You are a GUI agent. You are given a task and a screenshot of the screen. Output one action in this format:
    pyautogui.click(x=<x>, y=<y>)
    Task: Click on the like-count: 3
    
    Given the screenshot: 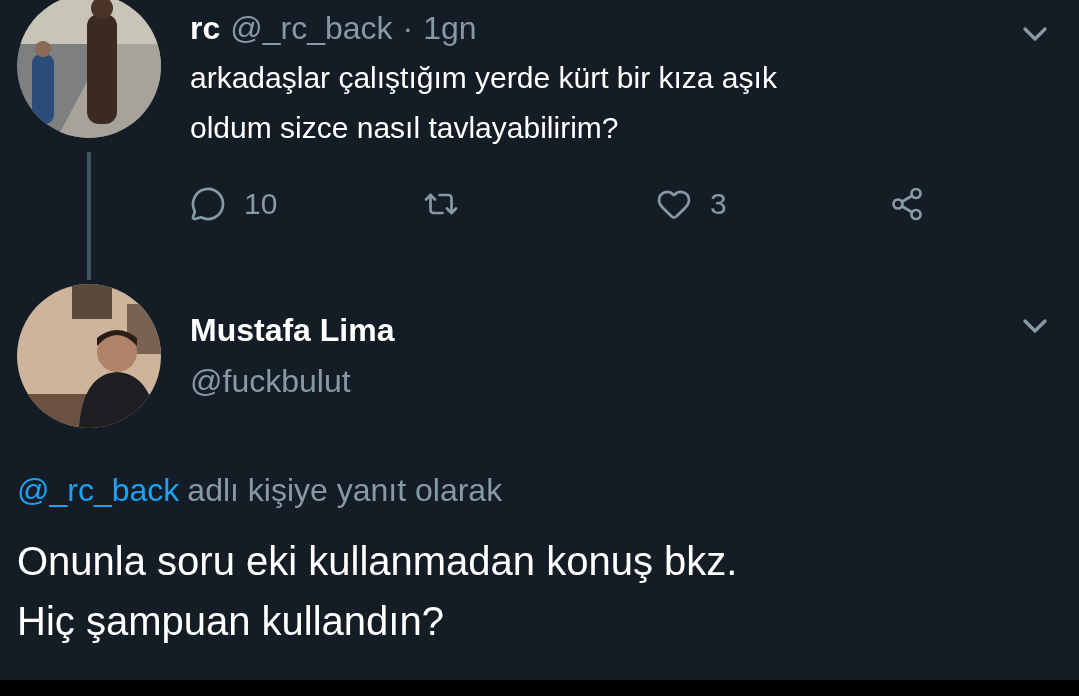 What is the action you would take?
    pyautogui.click(x=718, y=204)
    